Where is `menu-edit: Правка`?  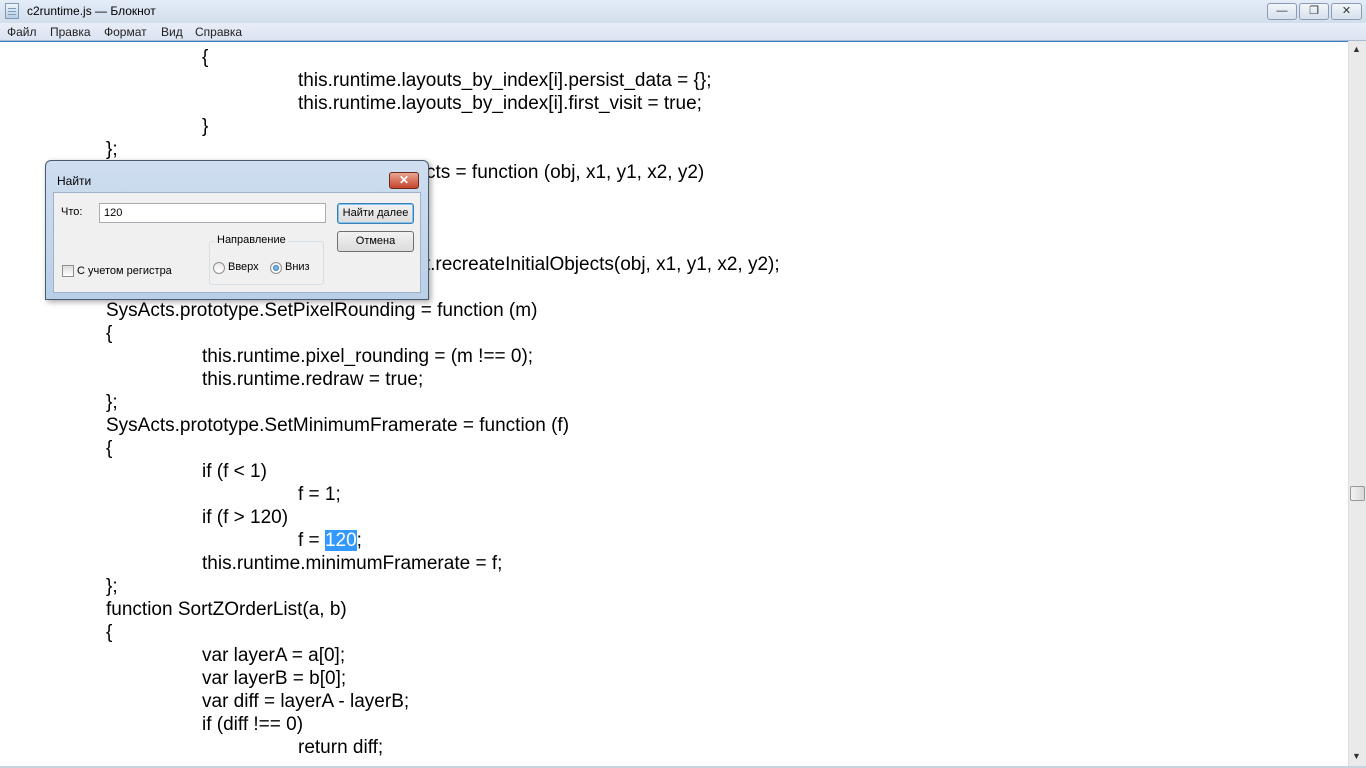
menu-edit: Правка is located at coordinates (70, 32).